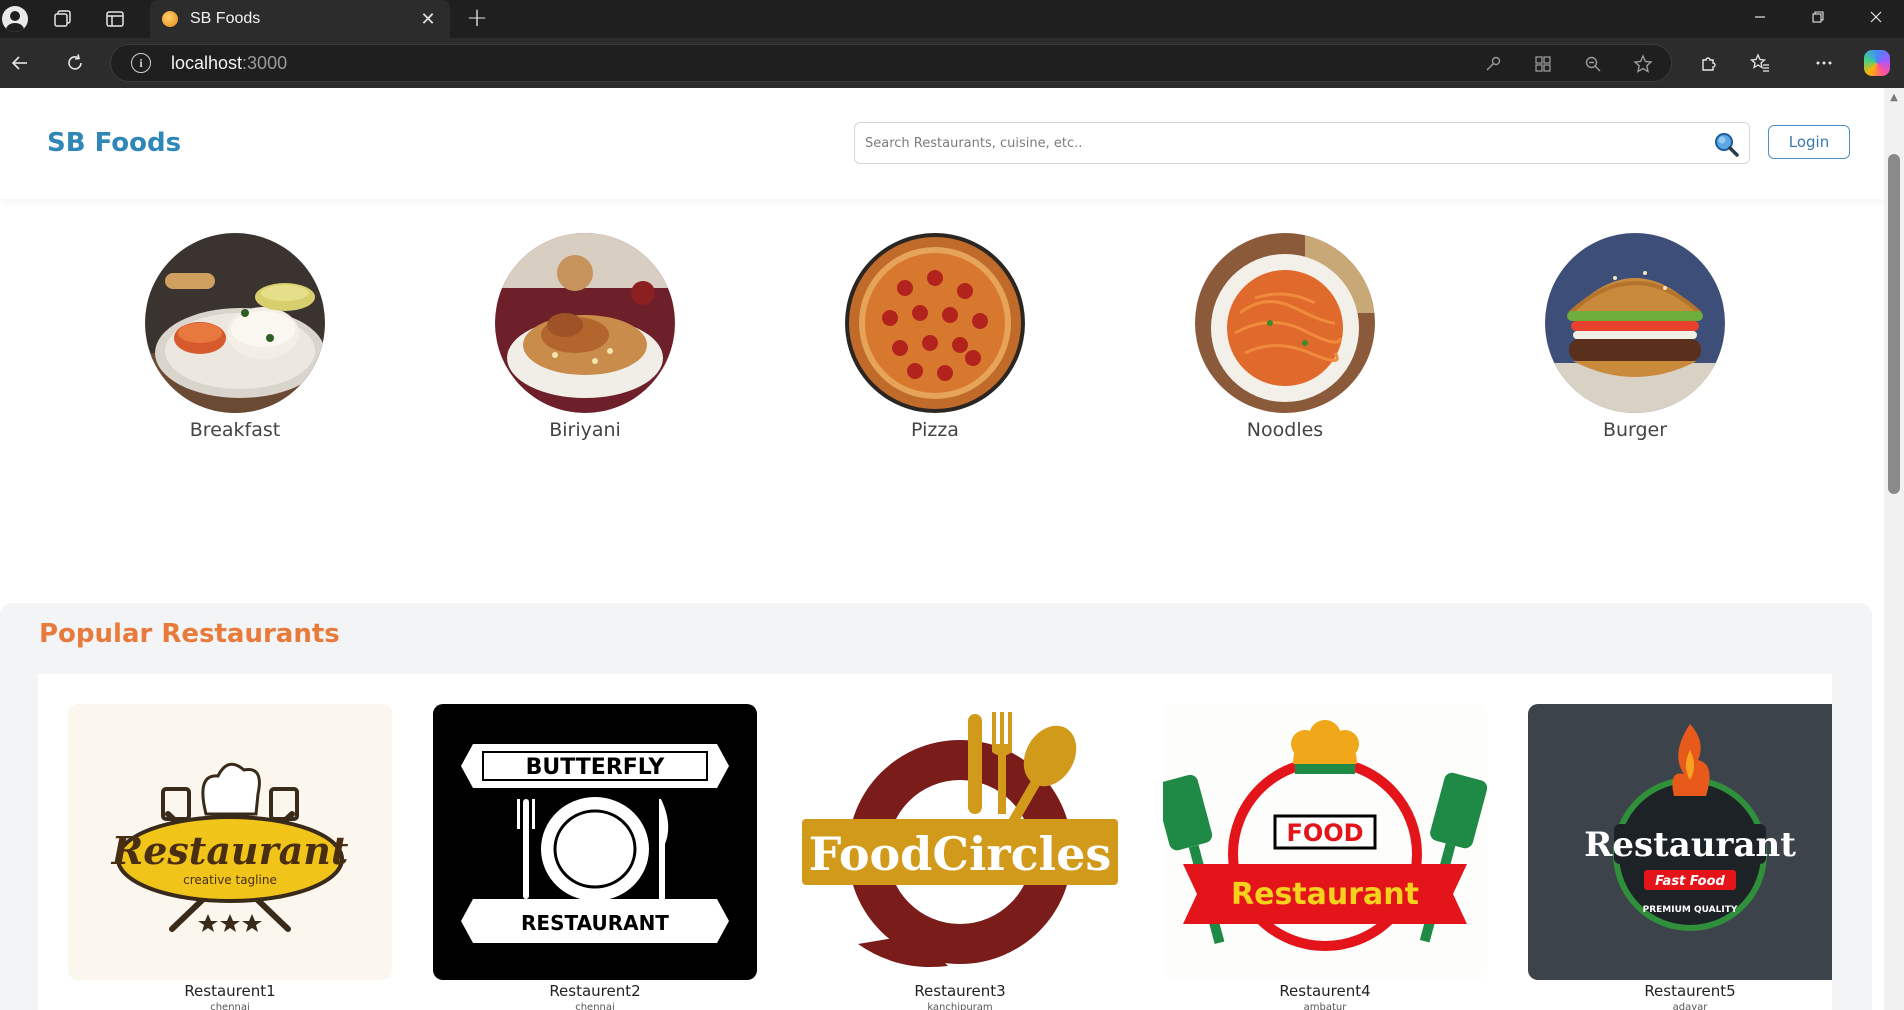 The image size is (1904, 1010). I want to click on more-menu-icon, so click(1824, 63).